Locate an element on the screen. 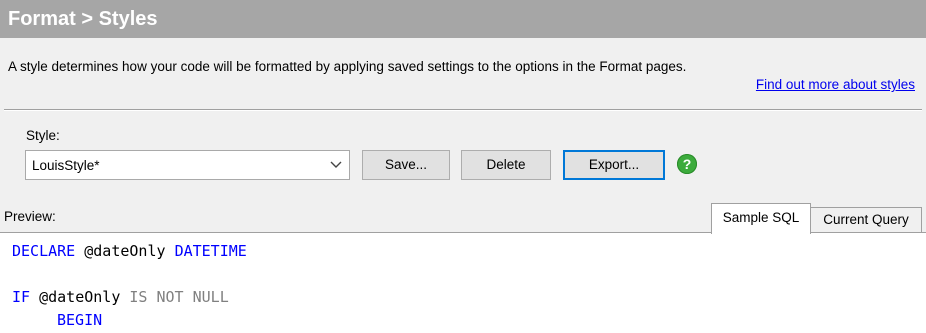 This screenshot has width=926, height=333. code-keyword: DECLARE is located at coordinates (44, 251).